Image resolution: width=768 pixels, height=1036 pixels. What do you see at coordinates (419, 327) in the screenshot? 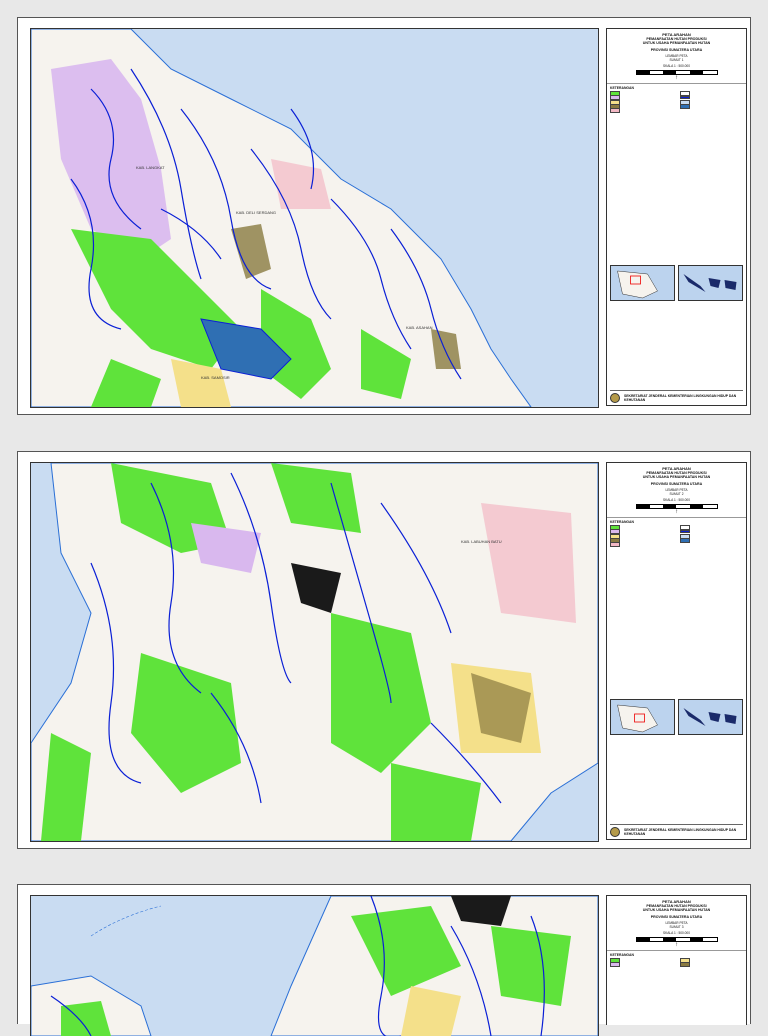
I see `map-label: KAB. ASAHAN` at bounding box center [419, 327].